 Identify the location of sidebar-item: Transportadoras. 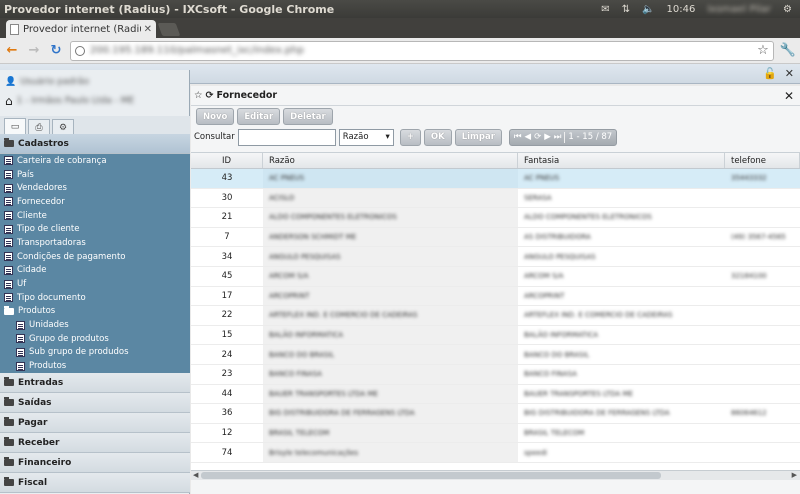
(95, 243).